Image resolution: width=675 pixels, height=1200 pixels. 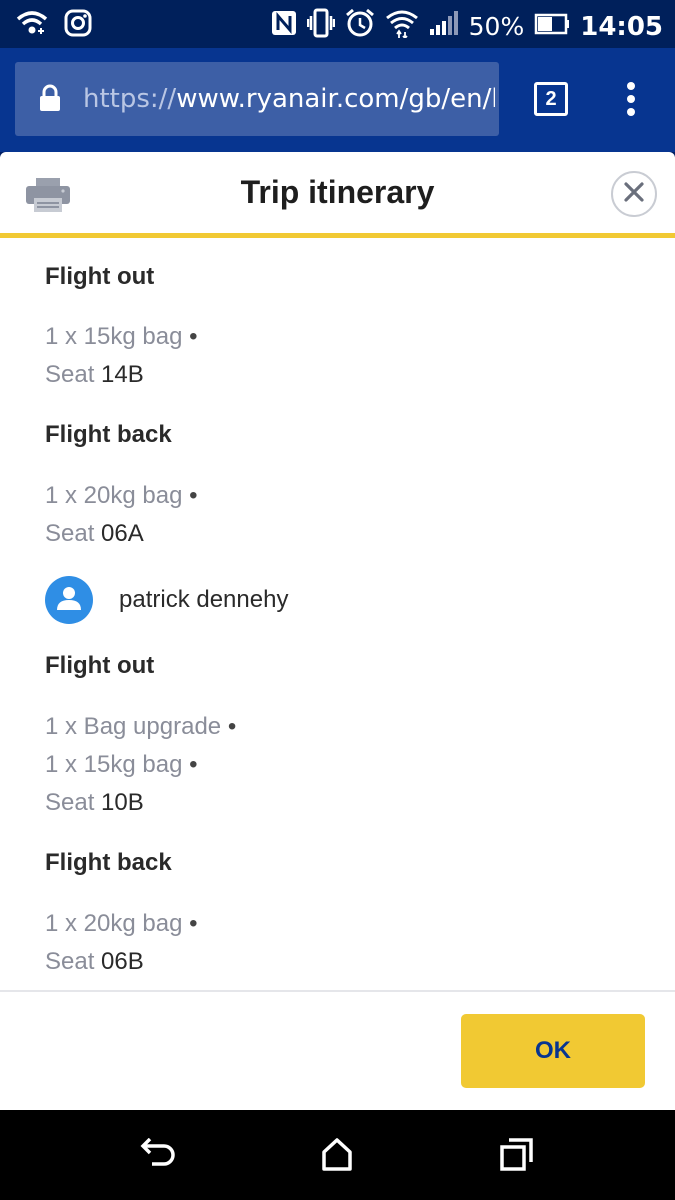 I want to click on seat-line: Seat 10B, so click(x=94, y=802).